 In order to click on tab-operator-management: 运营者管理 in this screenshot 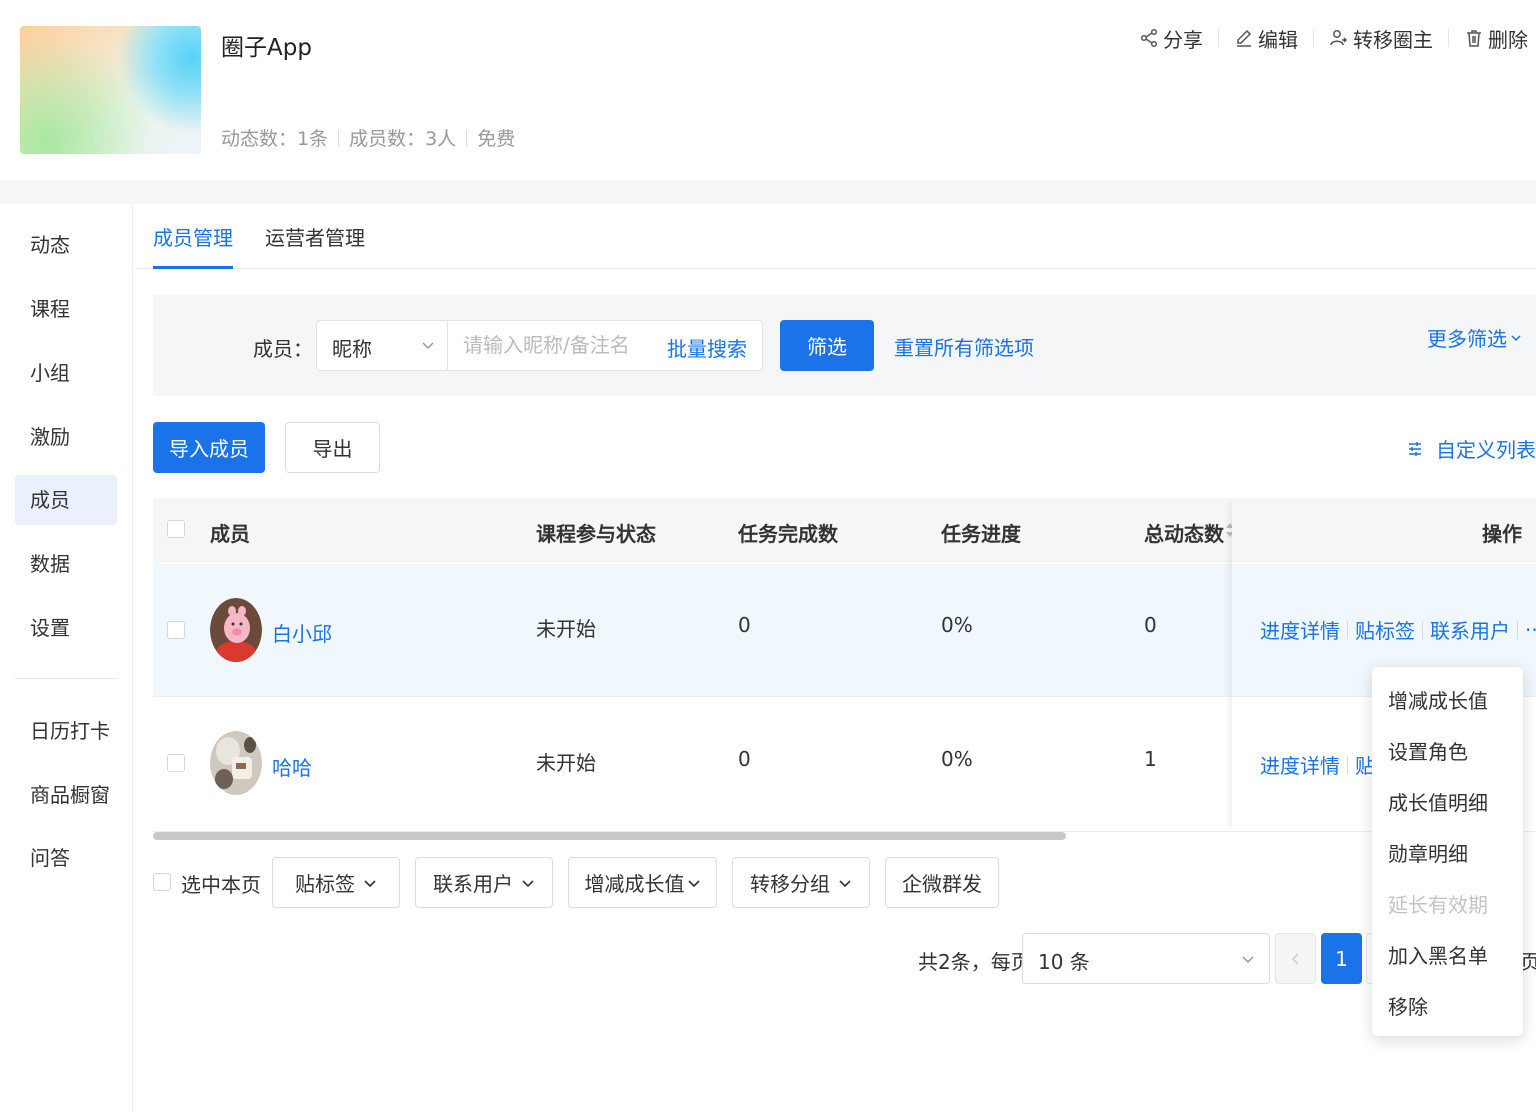, I will do `click(315, 245)`.